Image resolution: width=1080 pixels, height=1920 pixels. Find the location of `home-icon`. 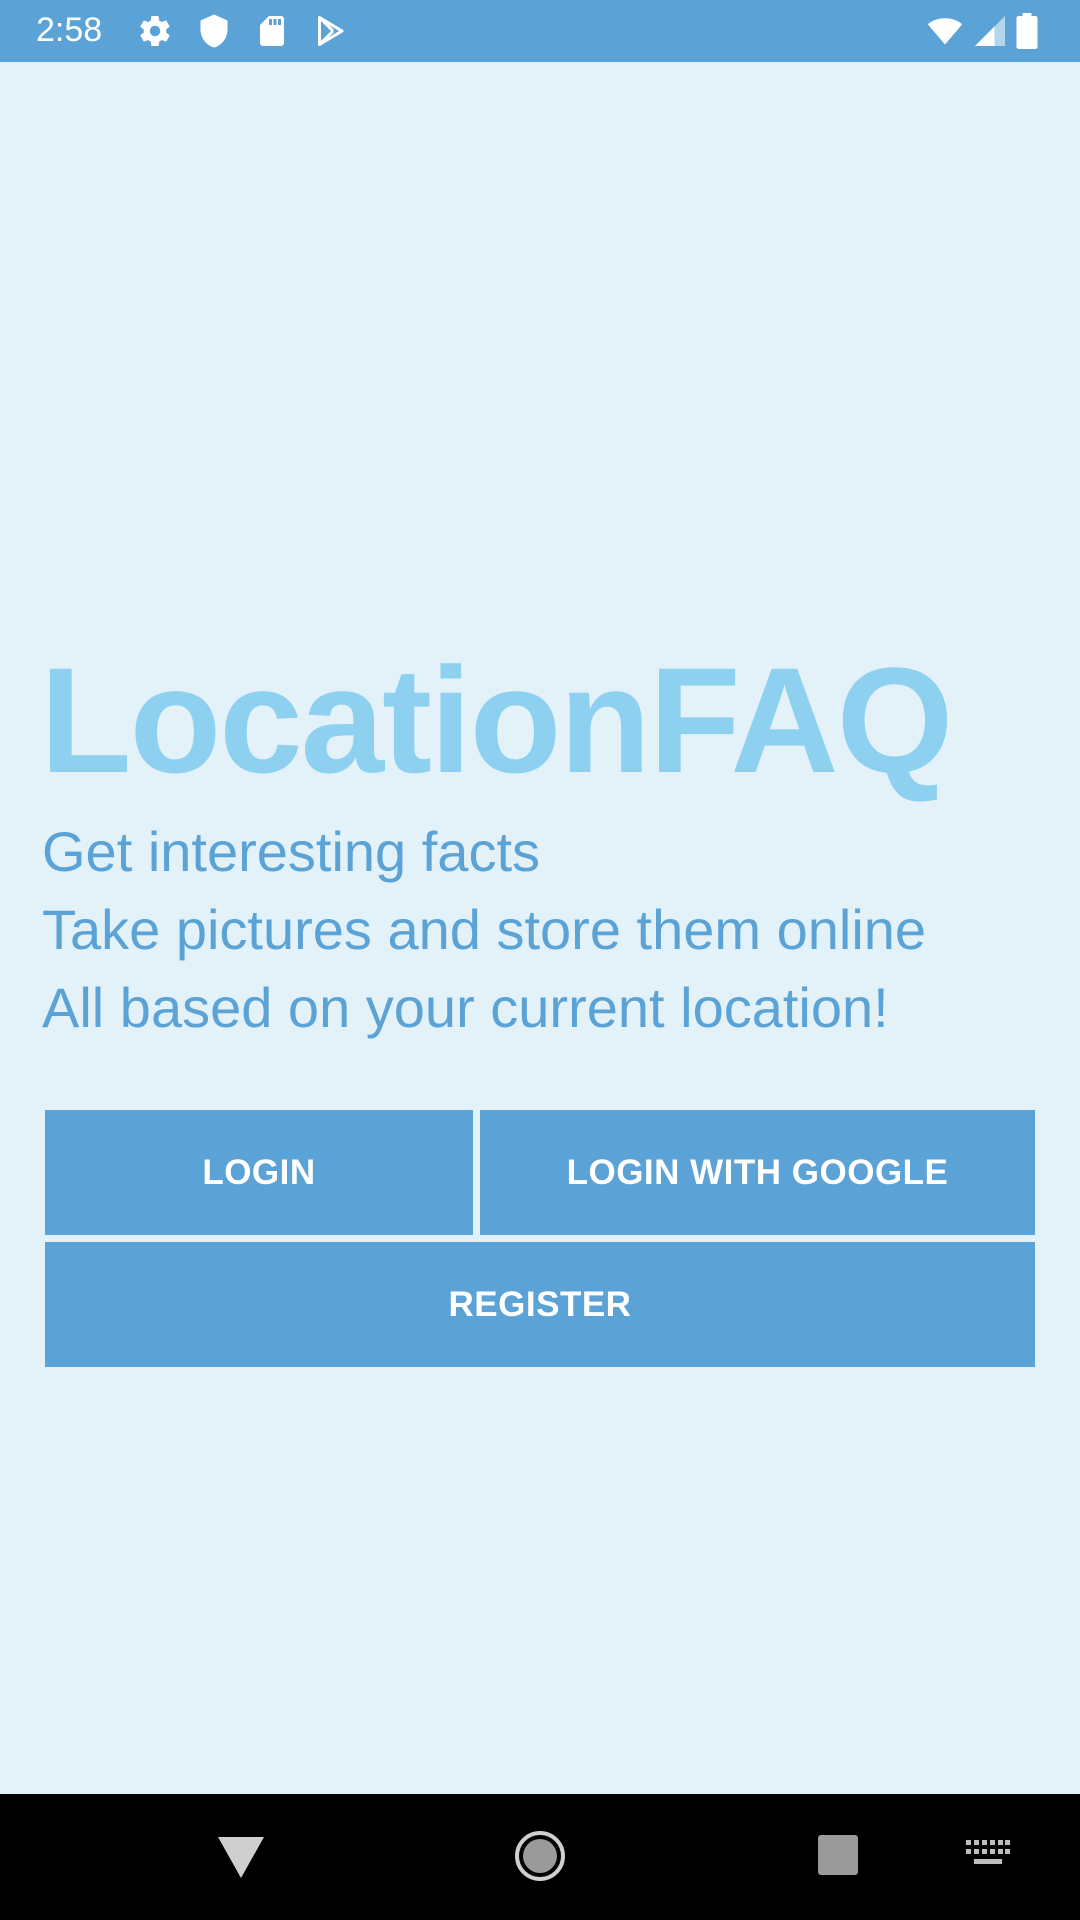

home-icon is located at coordinates (540, 1856).